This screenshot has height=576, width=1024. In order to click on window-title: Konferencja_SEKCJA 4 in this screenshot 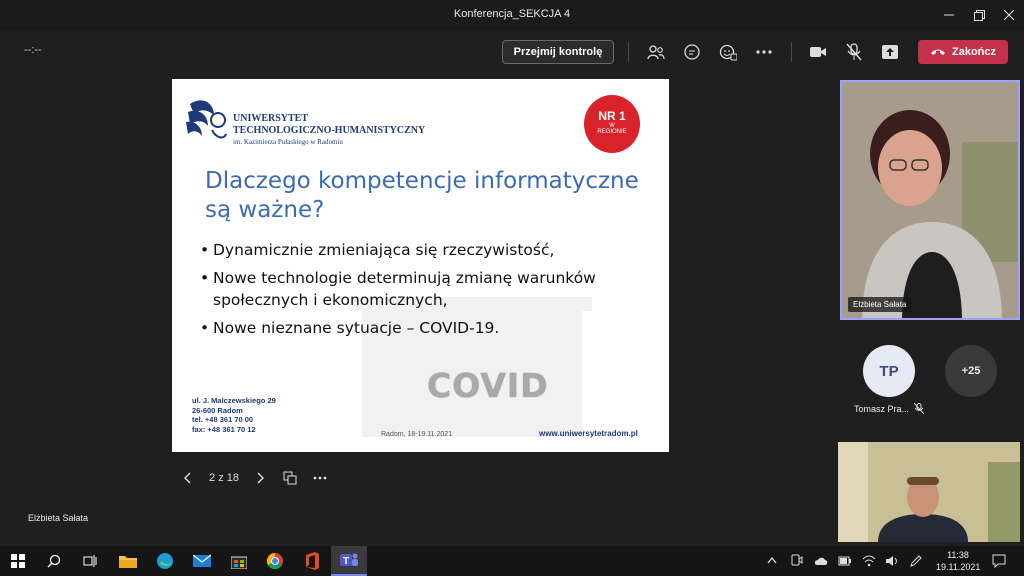, I will do `click(512, 14)`.